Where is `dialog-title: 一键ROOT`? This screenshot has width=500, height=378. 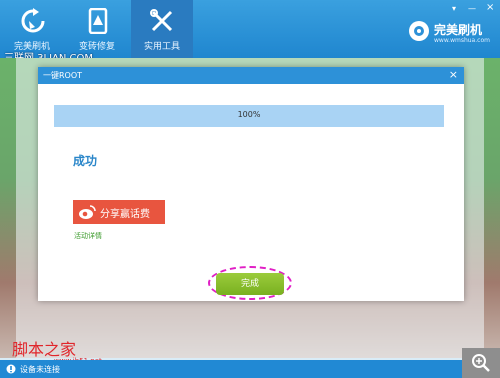
dialog-title: 一键ROOT is located at coordinates (63, 75).